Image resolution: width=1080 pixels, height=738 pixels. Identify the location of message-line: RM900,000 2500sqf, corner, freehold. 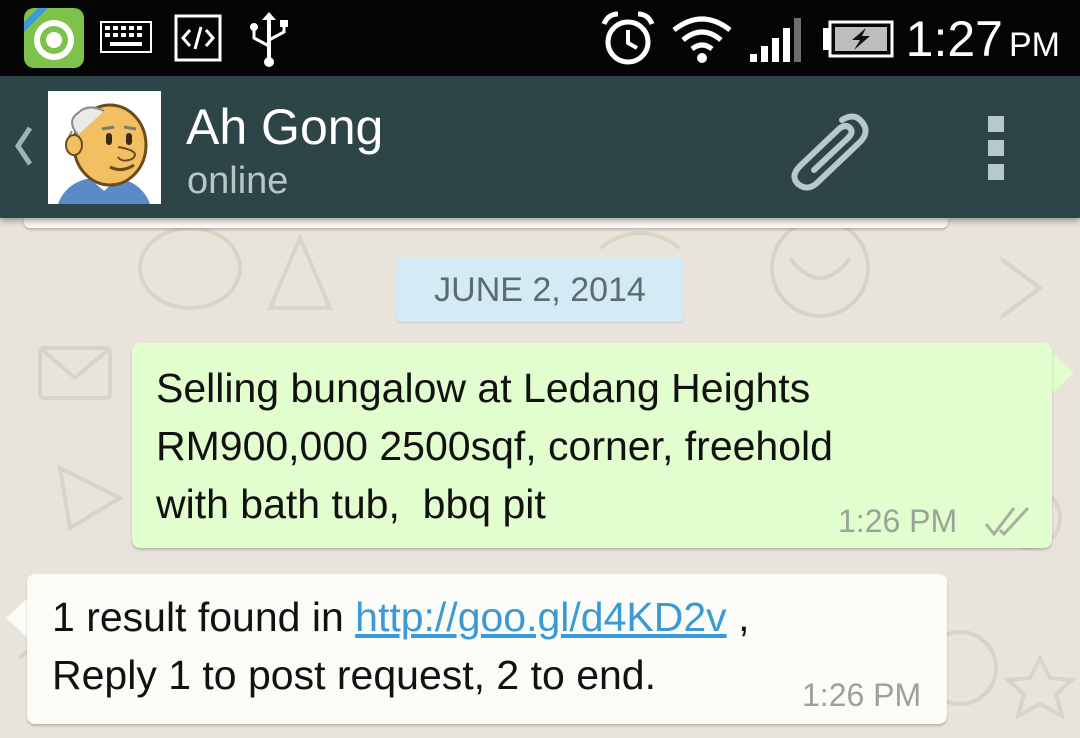
(494, 446).